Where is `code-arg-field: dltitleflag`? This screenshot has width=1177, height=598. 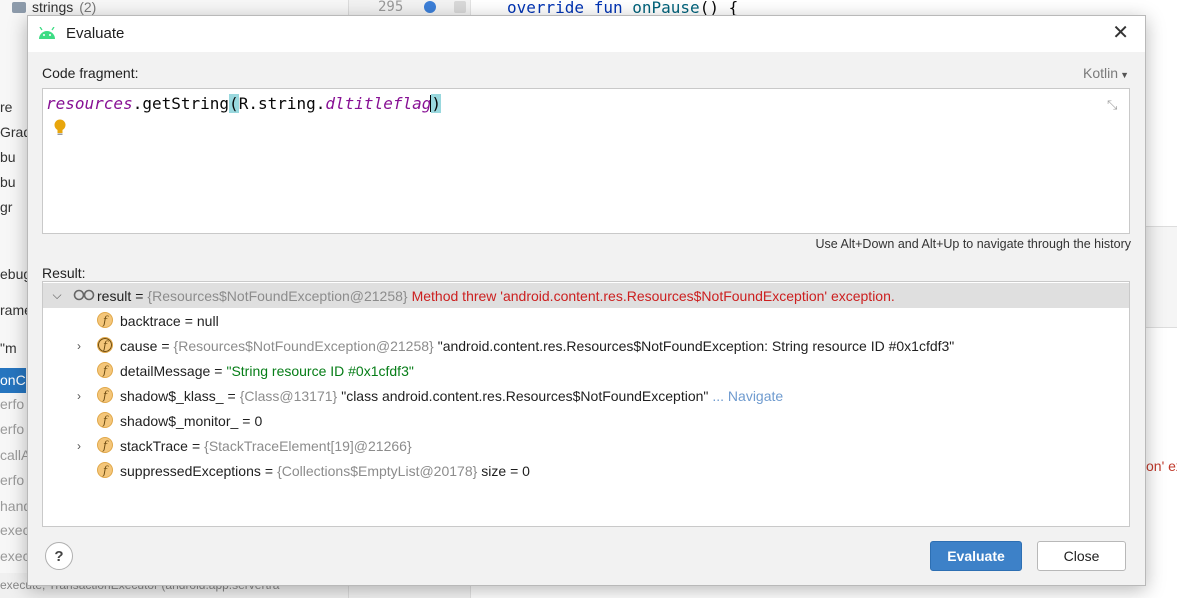
code-arg-field: dltitleflag is located at coordinates (378, 103).